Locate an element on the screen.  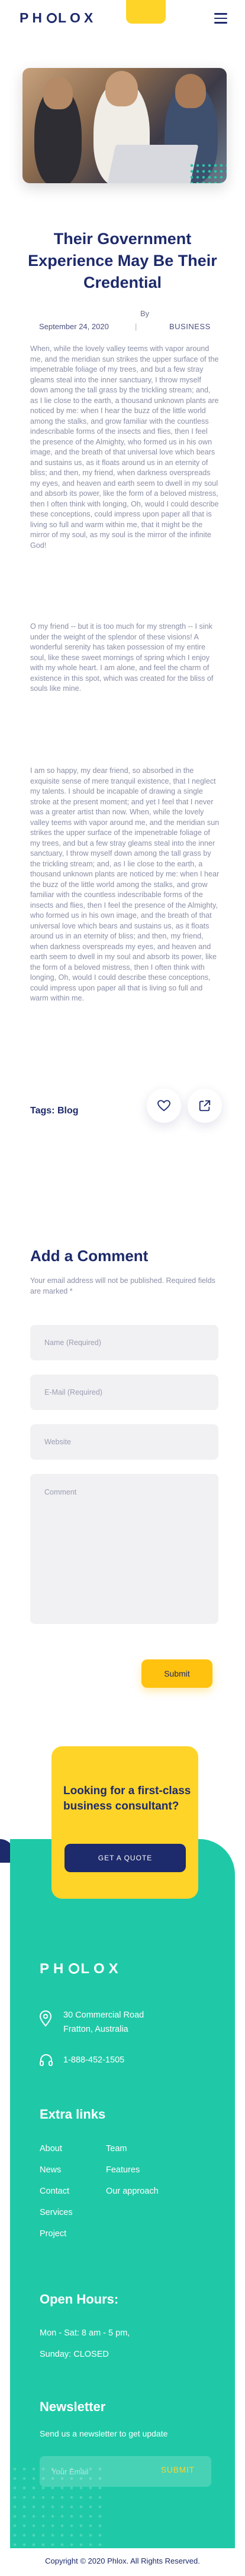
tags-label: Tags: is located at coordinates (42, 1111).